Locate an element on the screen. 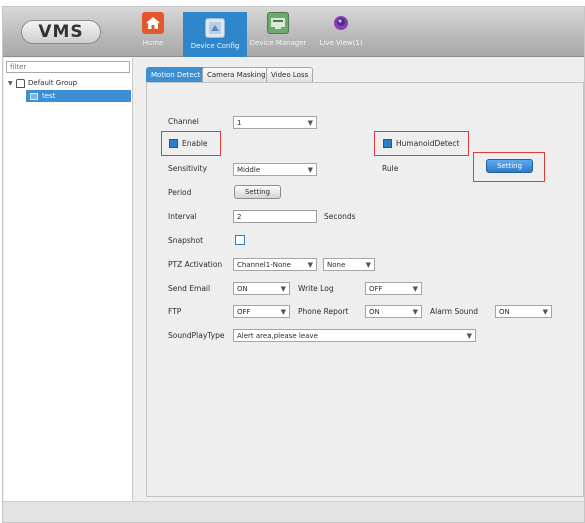  tab-camera-masking: Camera Masking is located at coordinates (236, 74).